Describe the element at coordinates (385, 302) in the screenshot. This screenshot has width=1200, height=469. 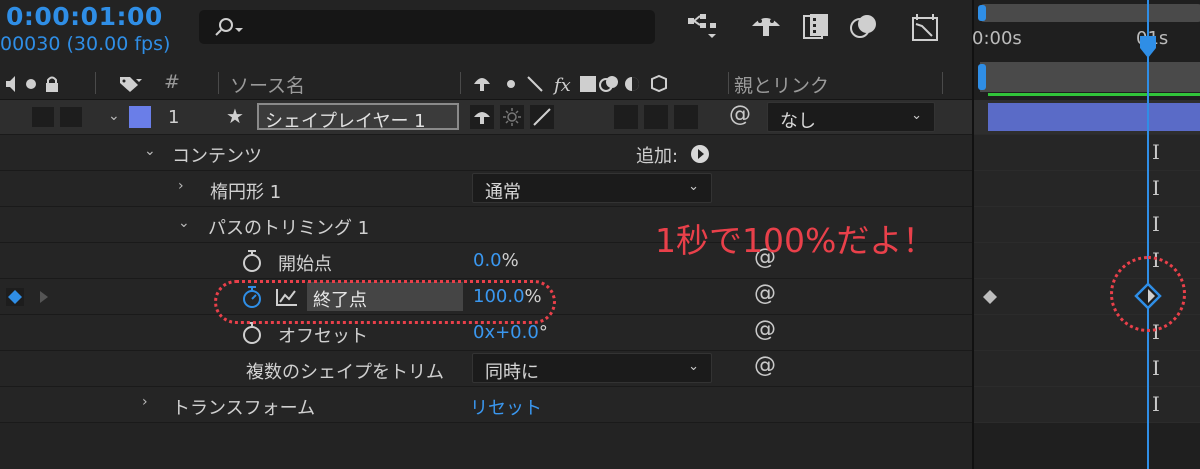
I see `highlight-ellipse` at that location.